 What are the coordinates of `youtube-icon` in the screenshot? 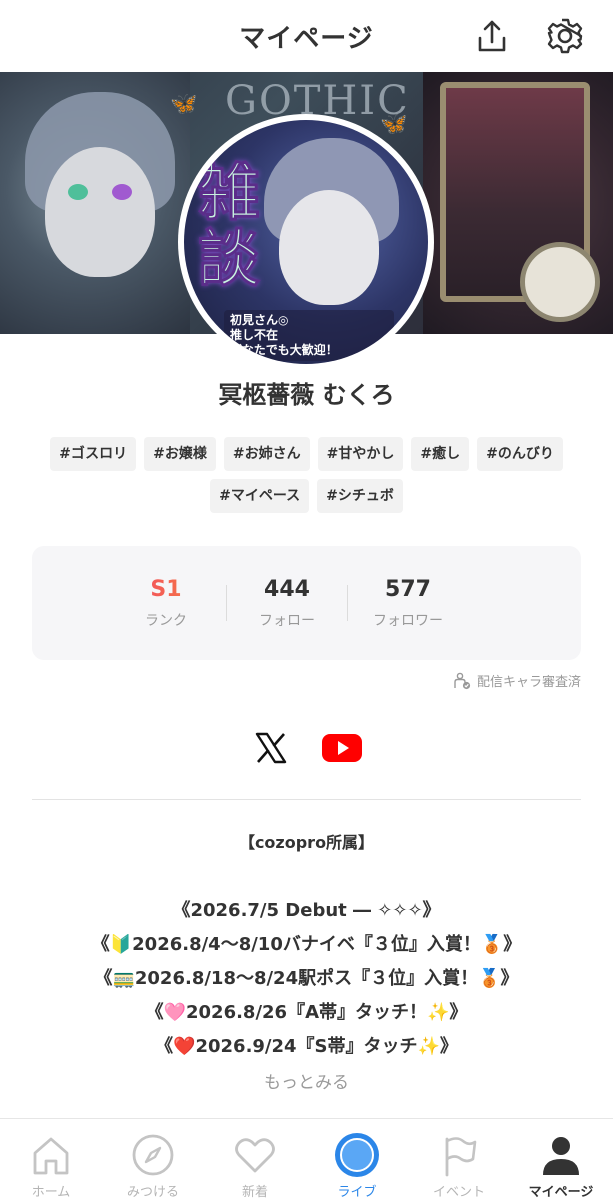 It's located at (342, 748).